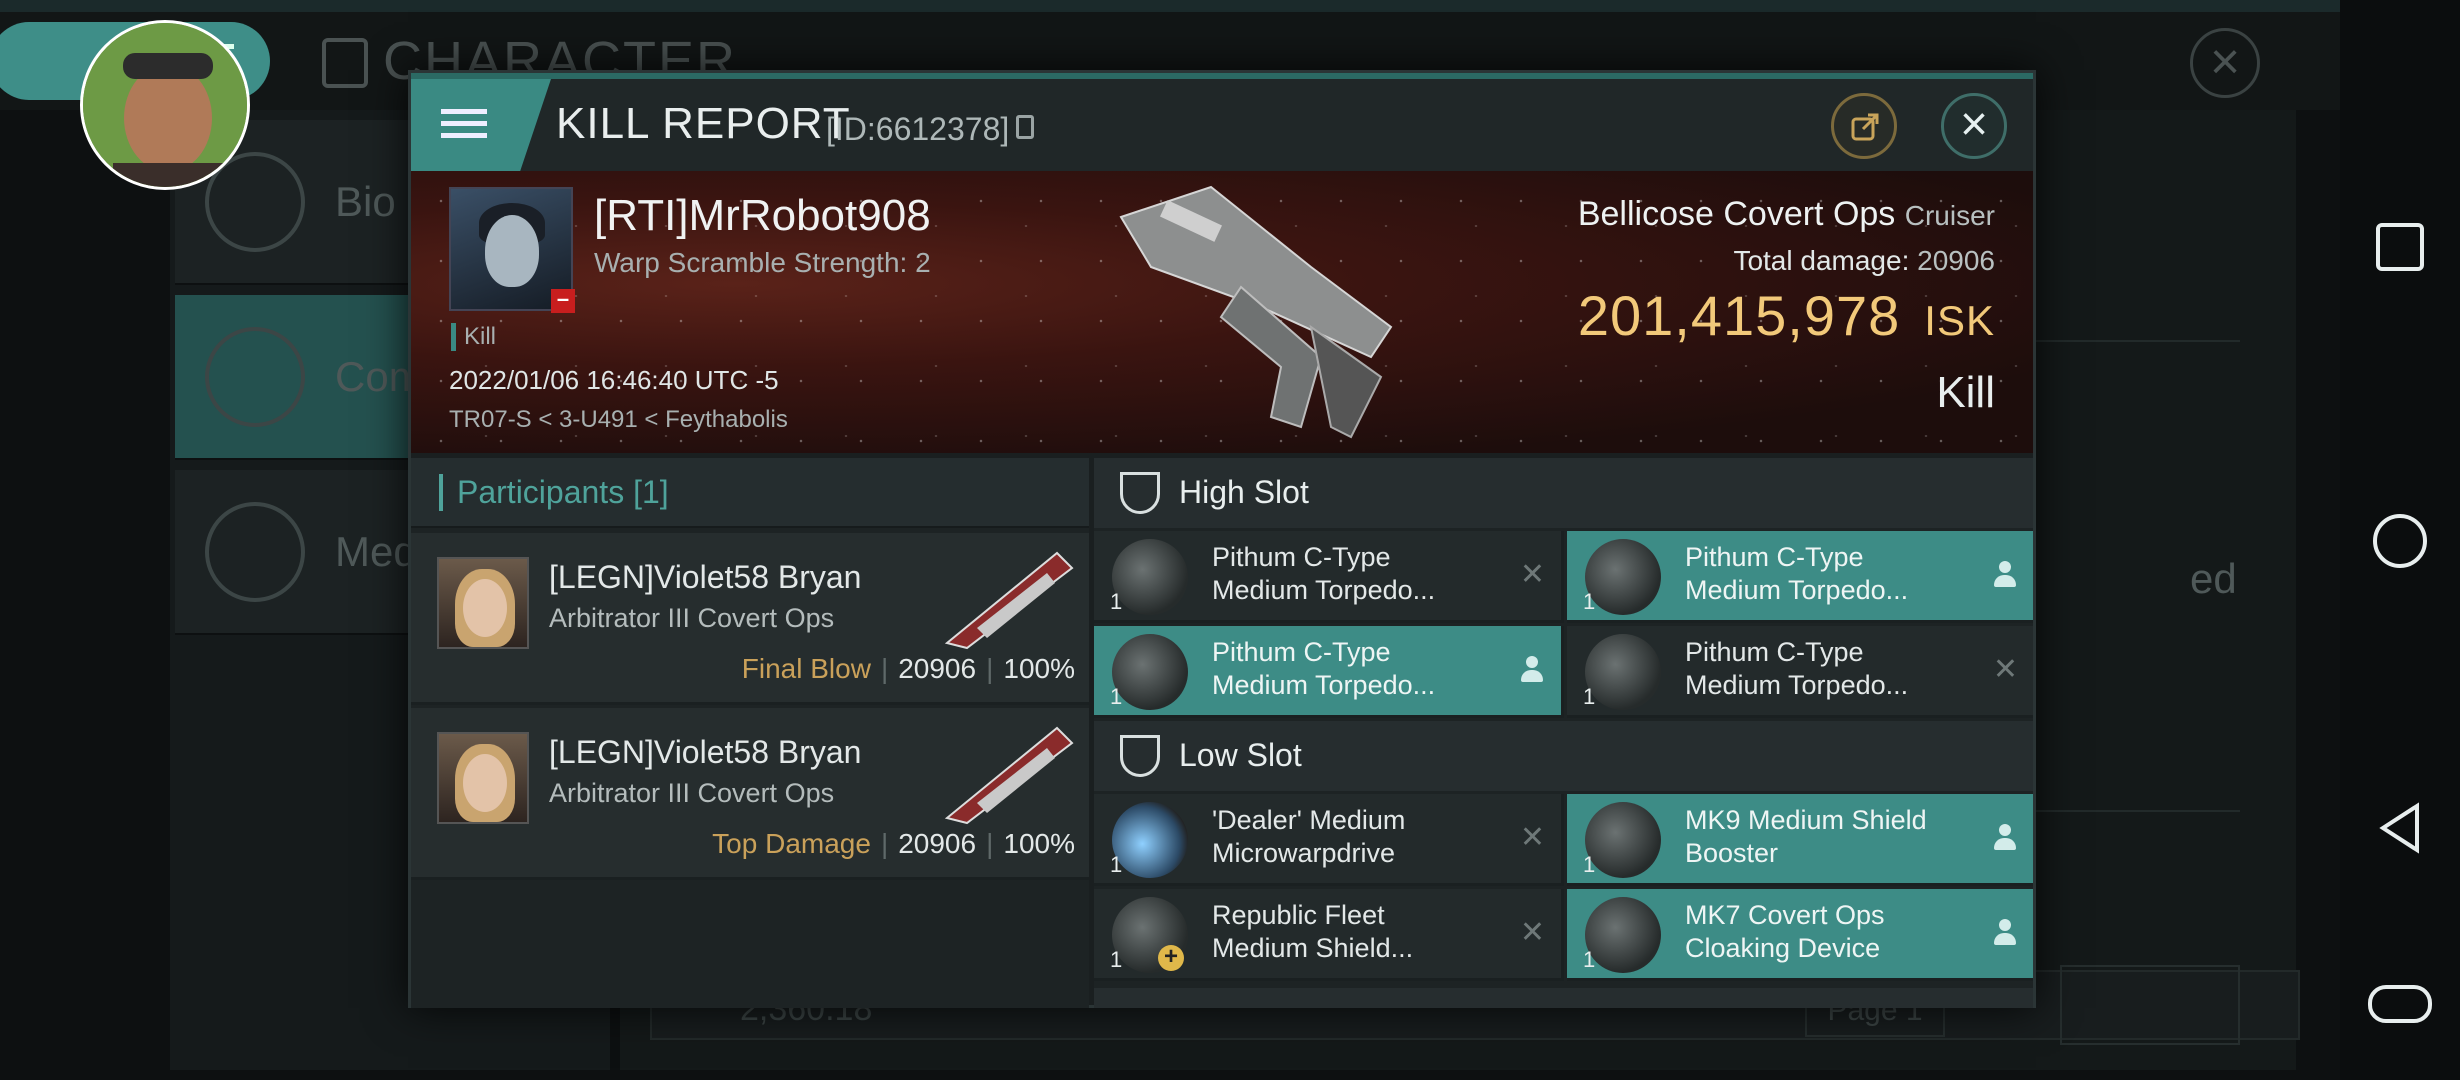  Describe the element at coordinates (1170, 6) in the screenshot. I see `top-status-strip` at that location.